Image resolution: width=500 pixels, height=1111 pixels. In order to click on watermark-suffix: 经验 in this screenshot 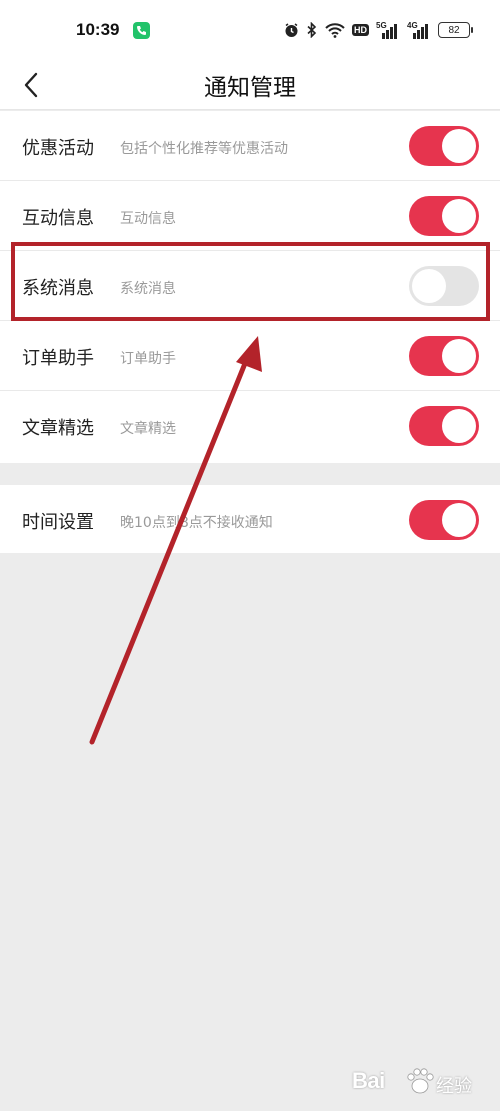, I will do `click(454, 1086)`.